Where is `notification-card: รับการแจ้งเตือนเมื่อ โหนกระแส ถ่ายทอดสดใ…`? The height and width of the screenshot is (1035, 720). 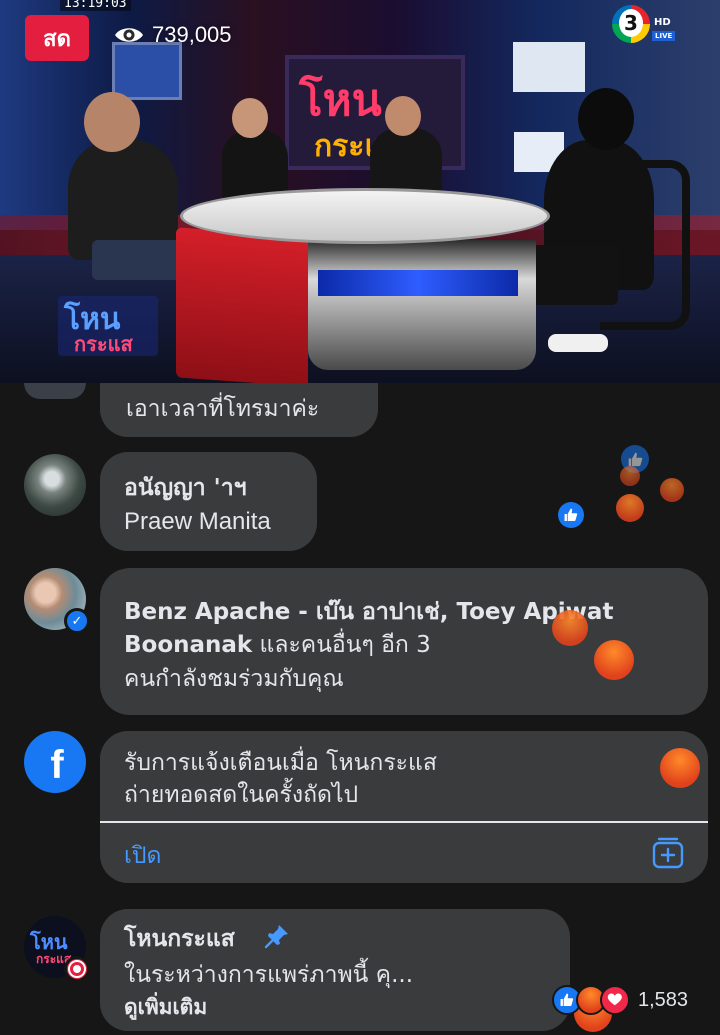
notification-card: รับการแจ้งเตือนเมื่อ โหนกระแส ถ่ายทอดสดใ… is located at coordinates (404, 807).